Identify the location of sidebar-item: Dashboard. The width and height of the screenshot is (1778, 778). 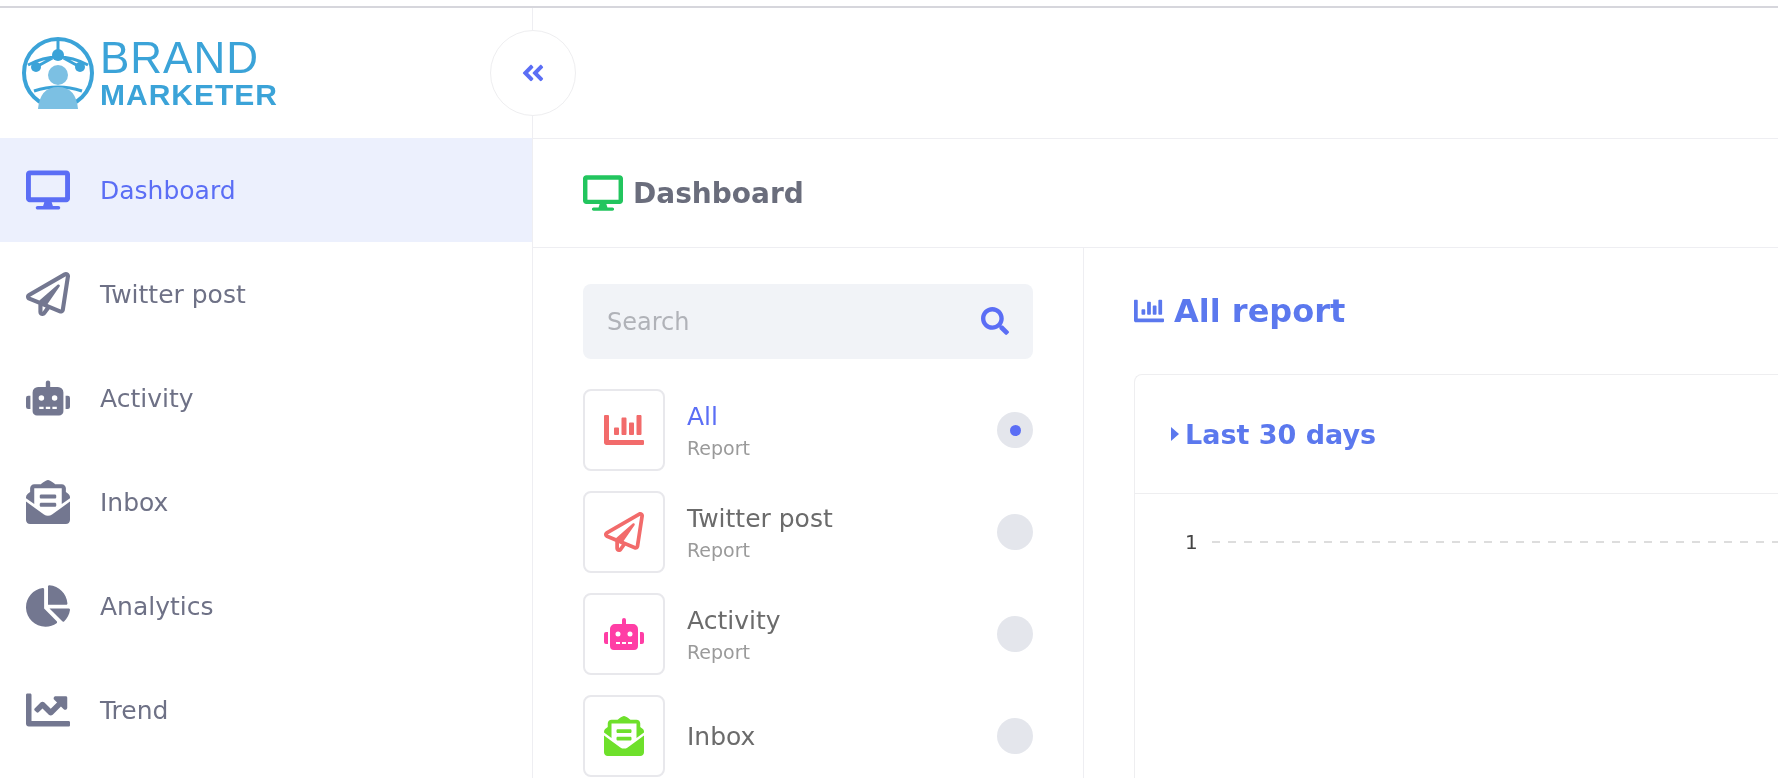
(266, 190).